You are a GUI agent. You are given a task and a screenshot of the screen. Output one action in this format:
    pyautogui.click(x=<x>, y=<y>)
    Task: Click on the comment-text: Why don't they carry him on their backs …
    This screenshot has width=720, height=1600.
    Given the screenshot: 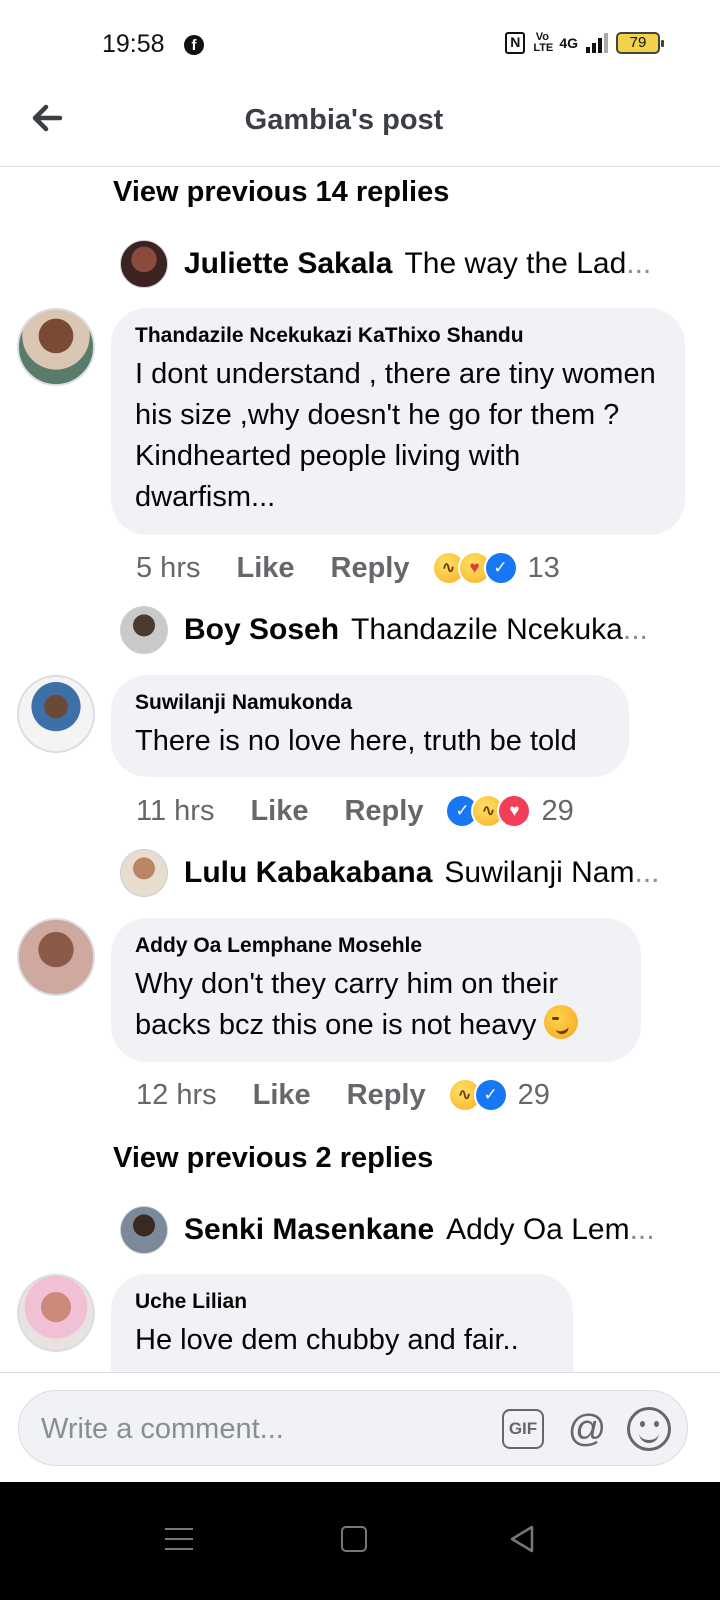 What is the action you would take?
    pyautogui.click(x=376, y=1005)
    